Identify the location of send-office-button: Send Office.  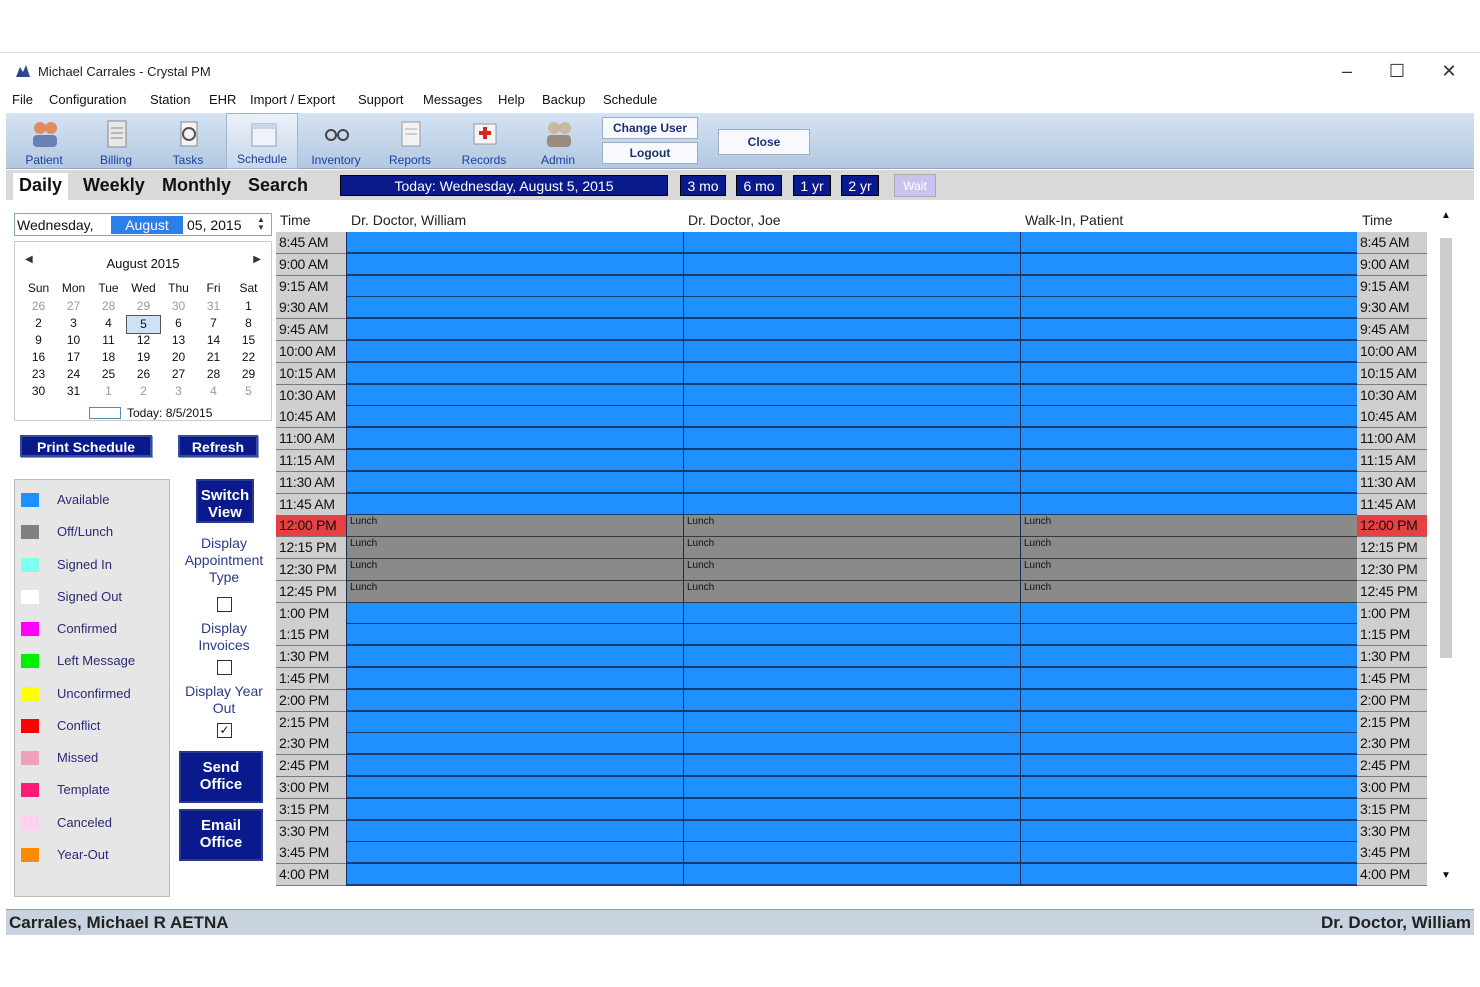
(221, 777).